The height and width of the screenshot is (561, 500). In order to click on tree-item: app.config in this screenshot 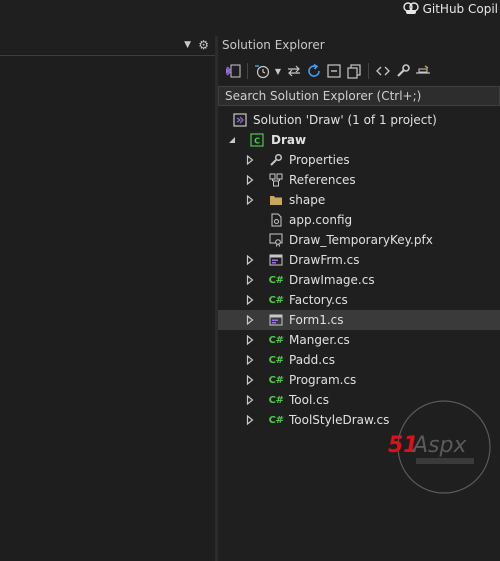, I will do `click(359, 220)`.